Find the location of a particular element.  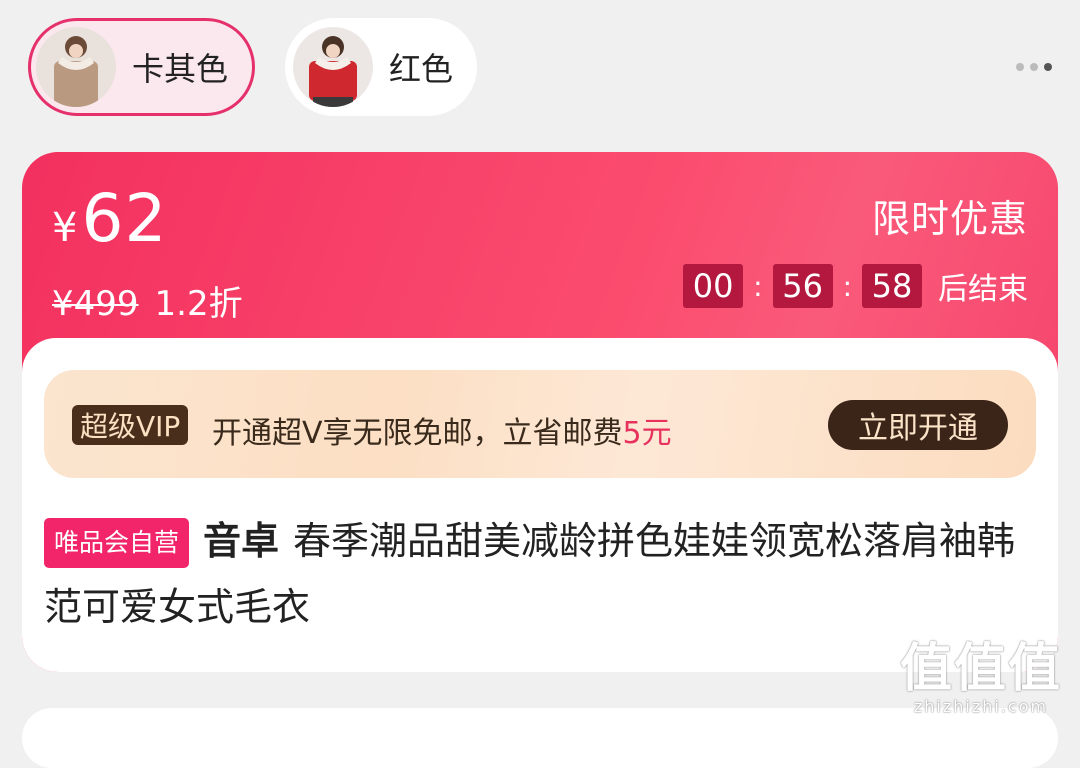

watermark: 值值值 zhizhizhi.com is located at coordinates (981, 678).